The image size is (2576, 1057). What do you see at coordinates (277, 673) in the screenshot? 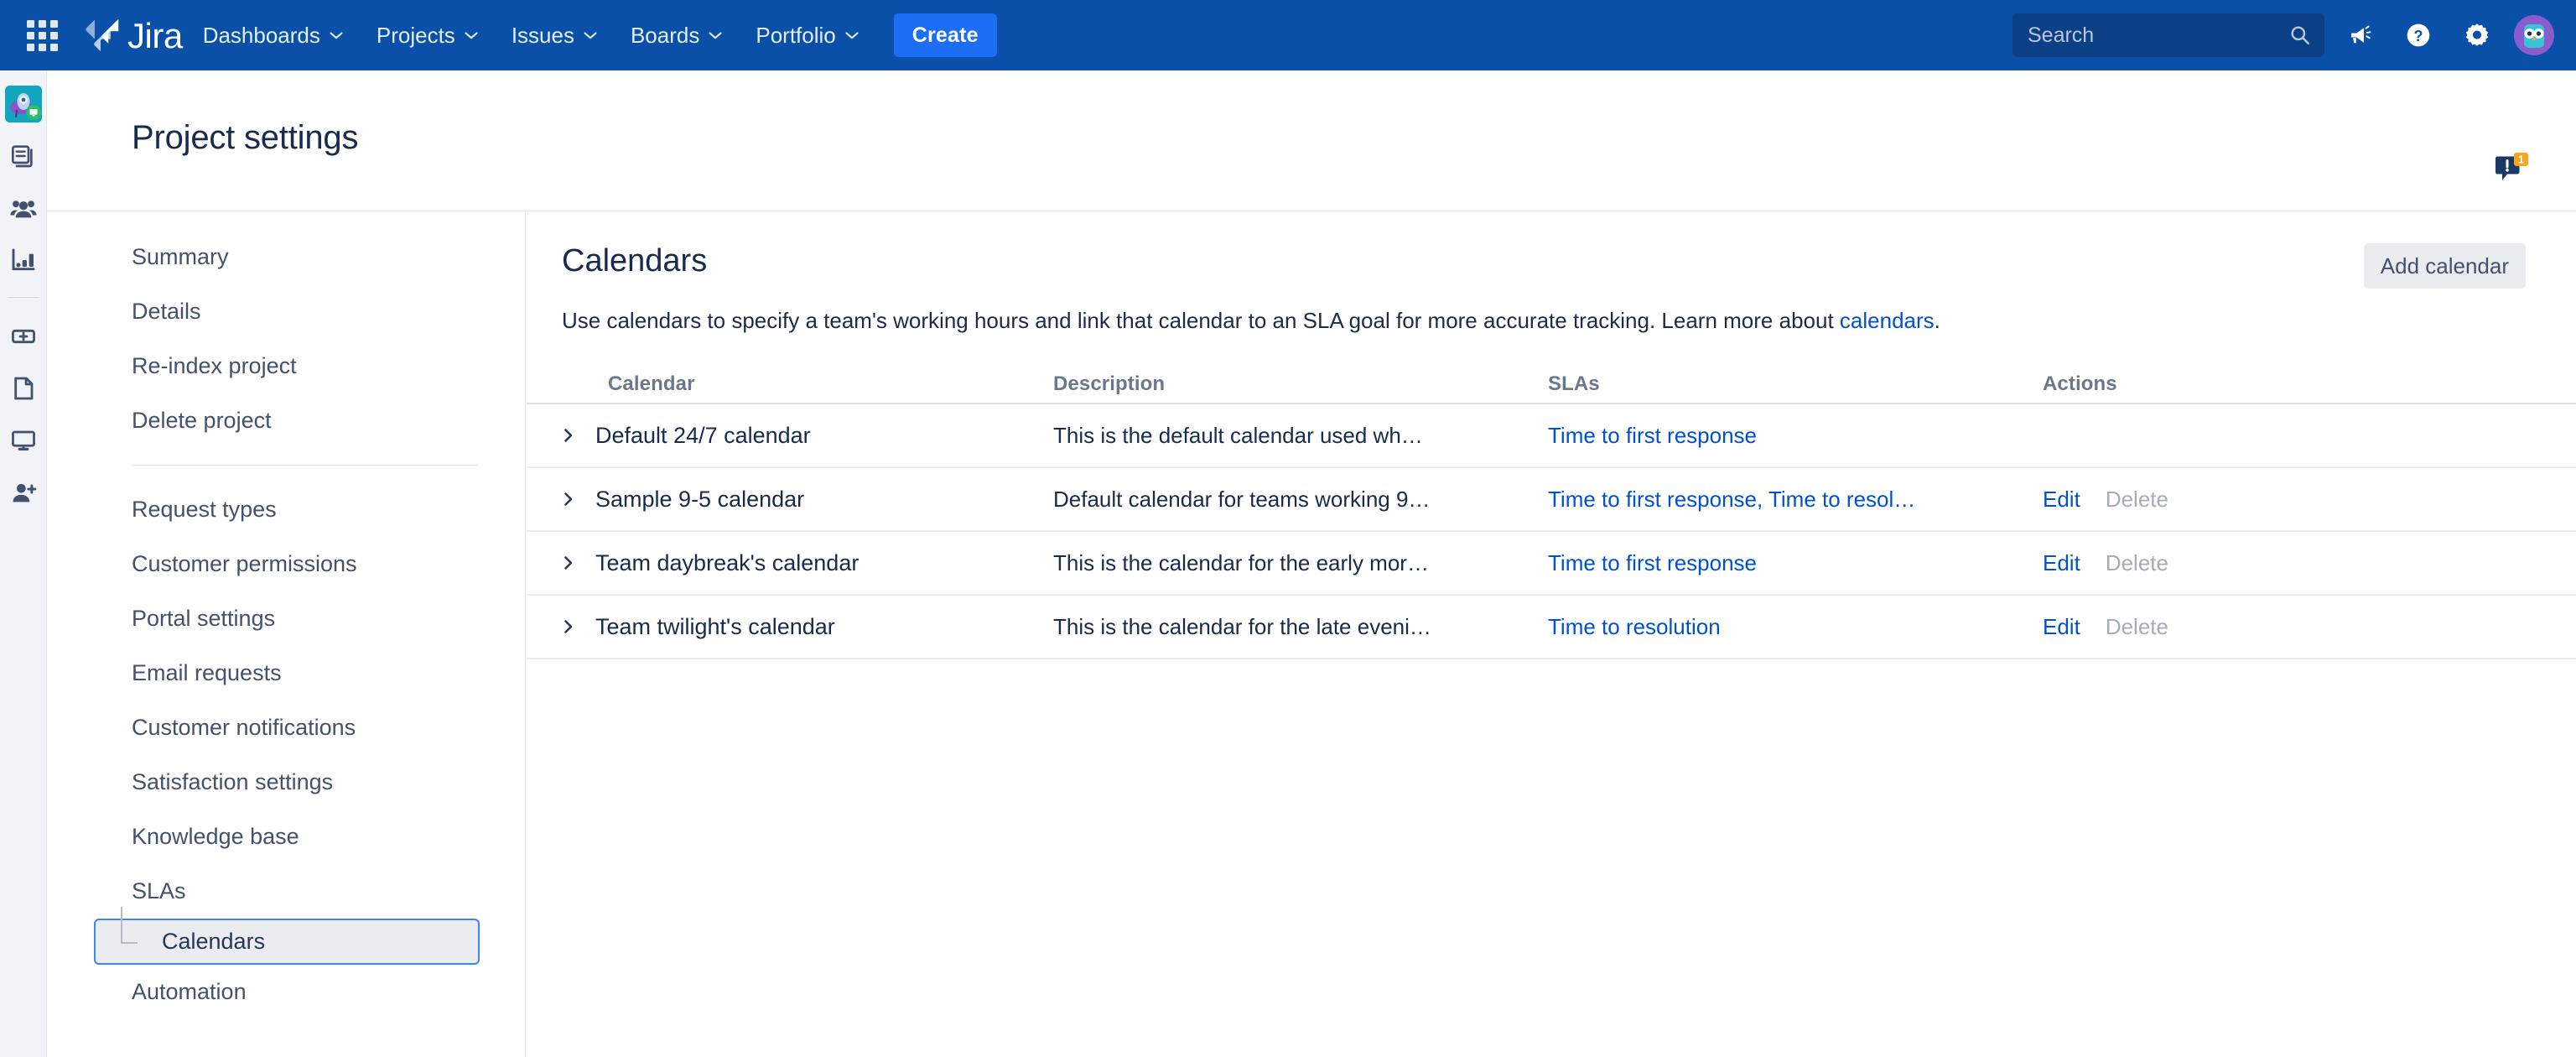
I see `sidebar-item-email-requests: Email requests` at bounding box center [277, 673].